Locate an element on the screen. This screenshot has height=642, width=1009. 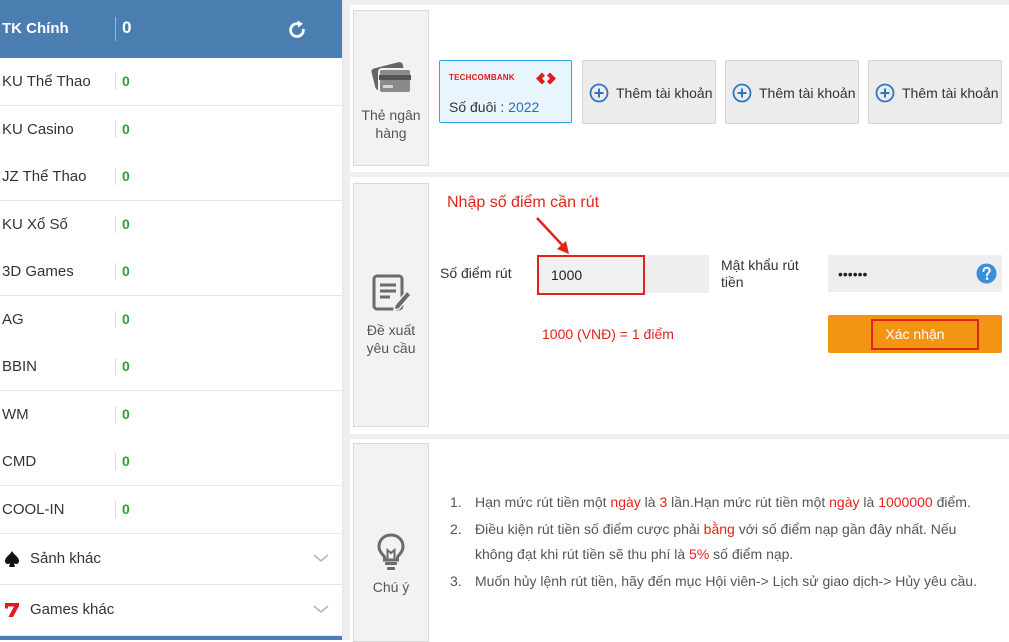
sidebar-item-ku-casino: KU Casino 0 is located at coordinates (171, 130).